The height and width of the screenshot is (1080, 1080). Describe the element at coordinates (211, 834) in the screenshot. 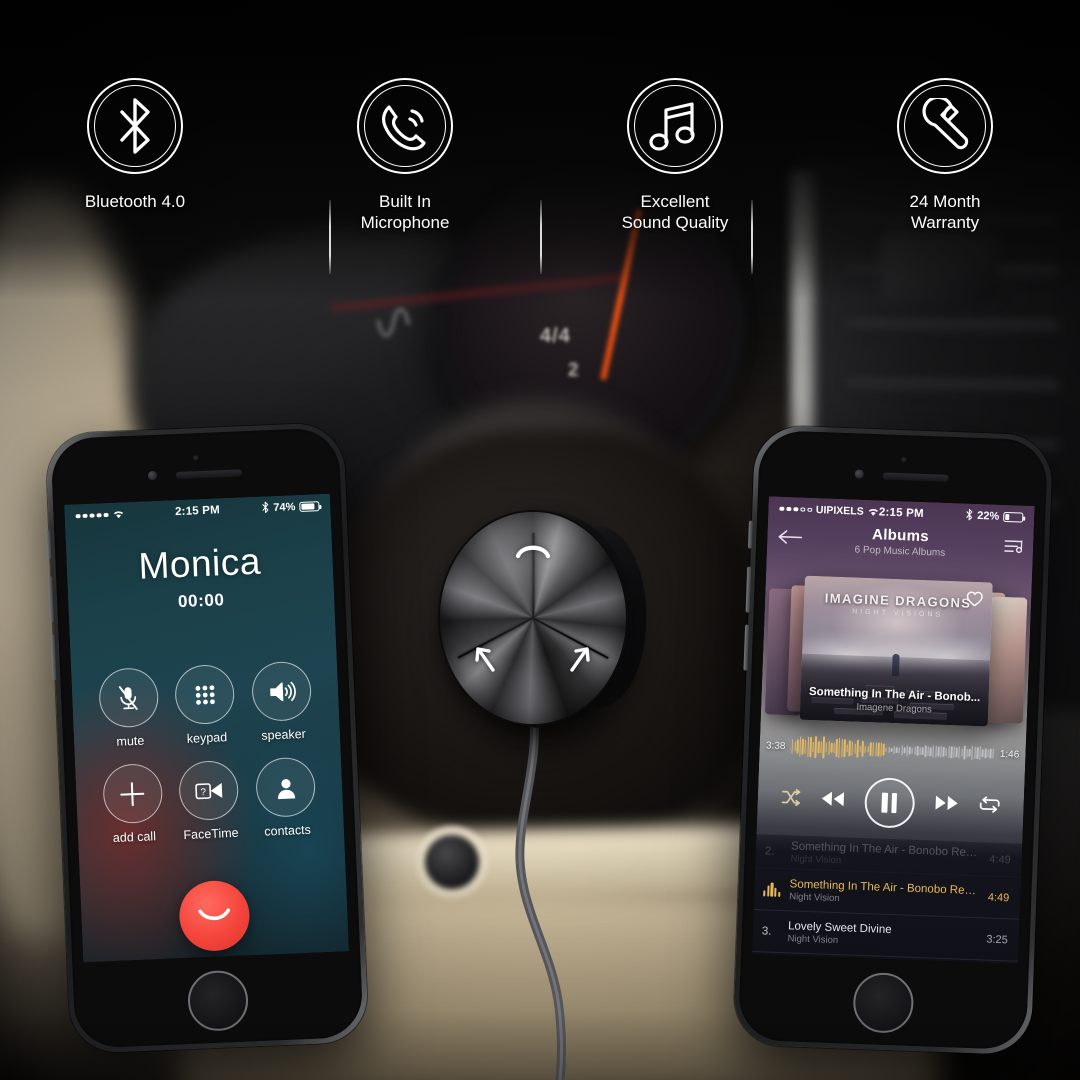

I see `button-label: FaceTime` at that location.